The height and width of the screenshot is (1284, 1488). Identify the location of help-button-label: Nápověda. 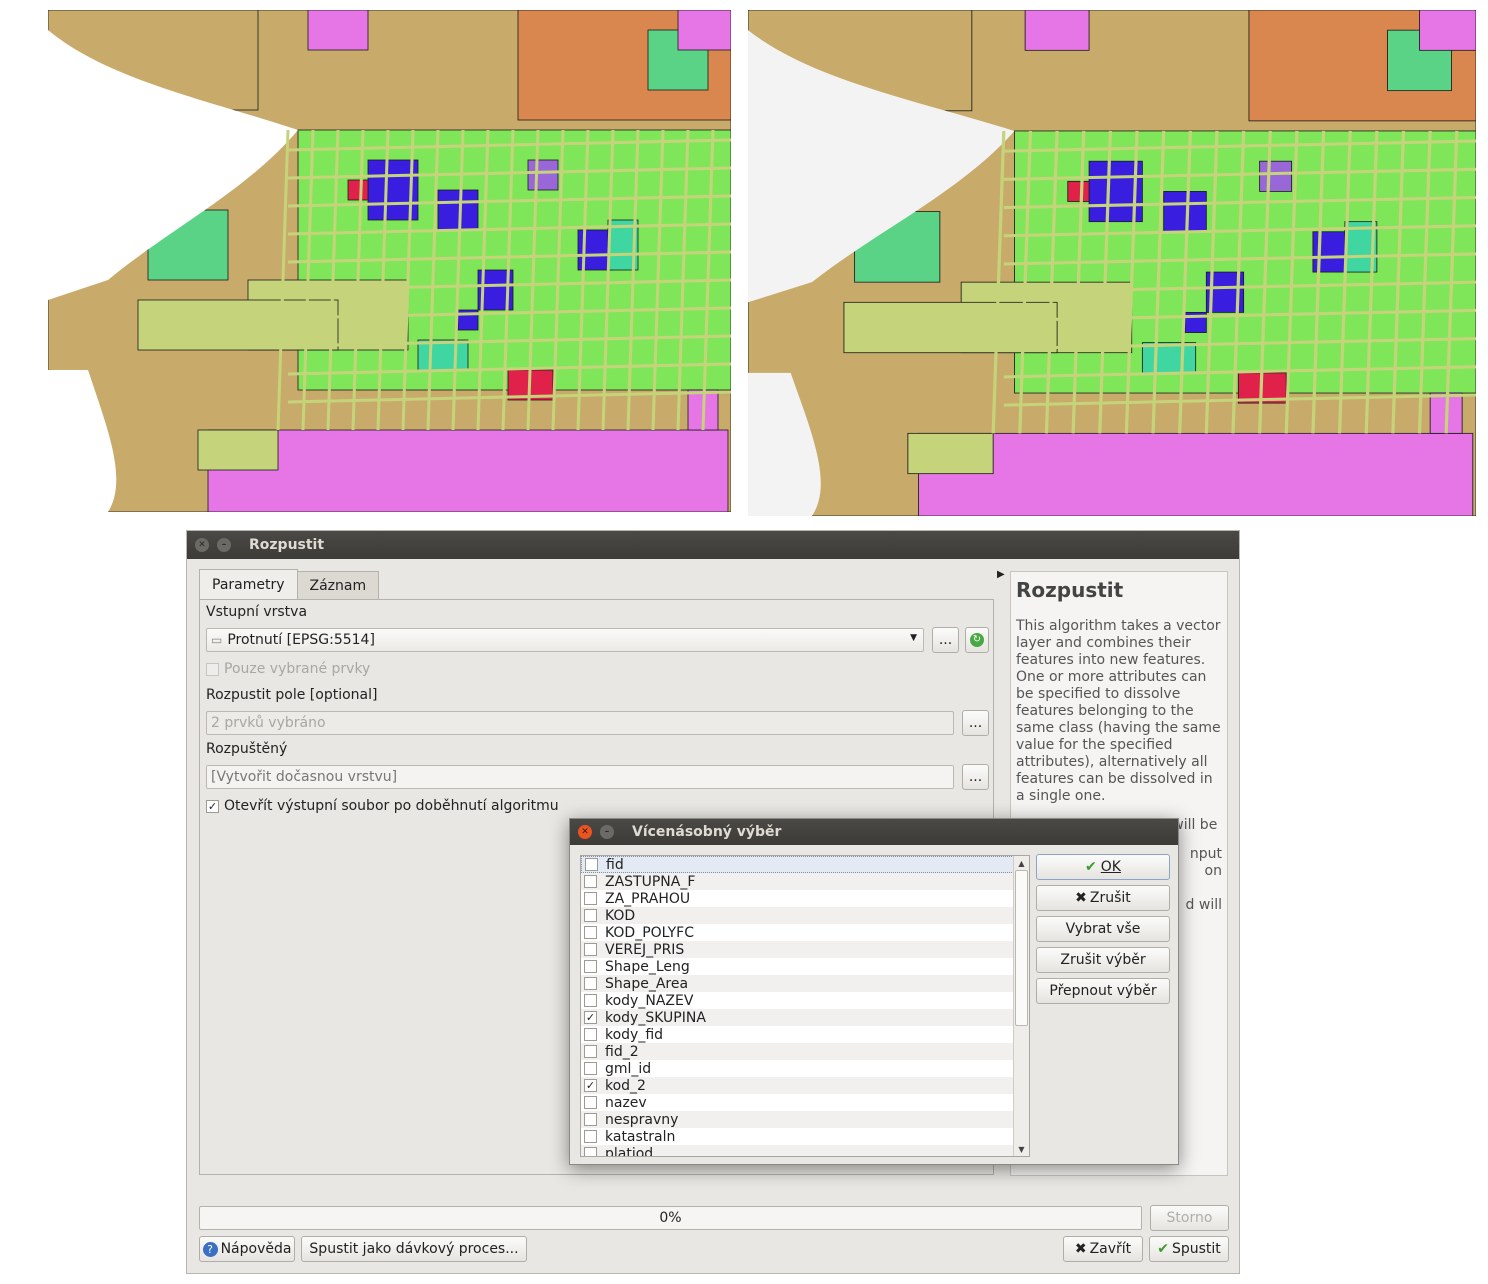
(256, 1249).